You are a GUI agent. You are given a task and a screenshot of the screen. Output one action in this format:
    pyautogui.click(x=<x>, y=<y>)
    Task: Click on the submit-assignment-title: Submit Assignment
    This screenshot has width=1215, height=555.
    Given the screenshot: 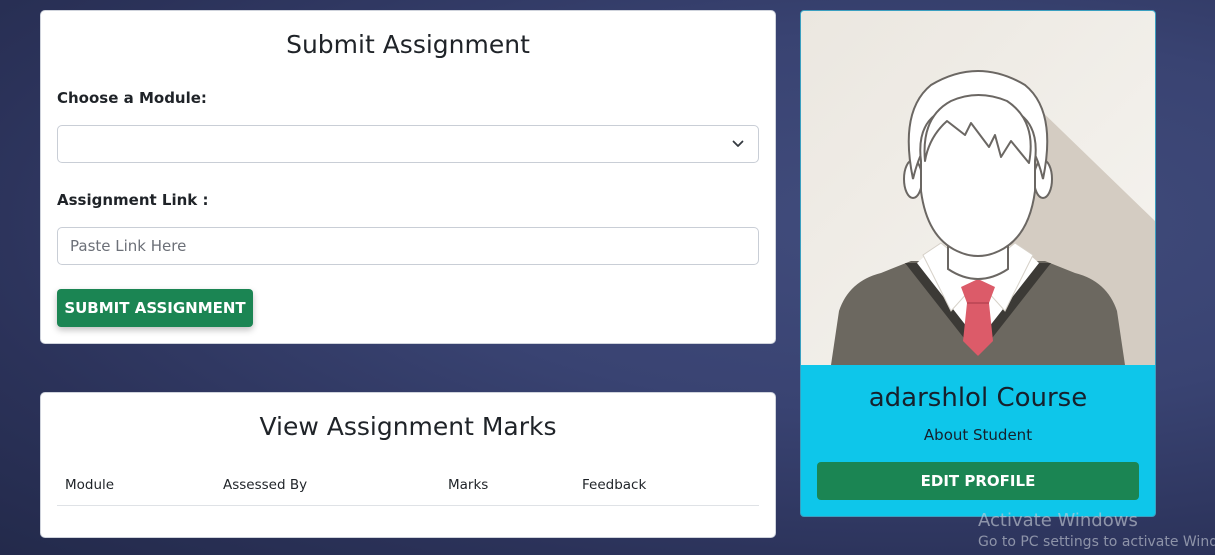 What is the action you would take?
    pyautogui.click(x=408, y=44)
    